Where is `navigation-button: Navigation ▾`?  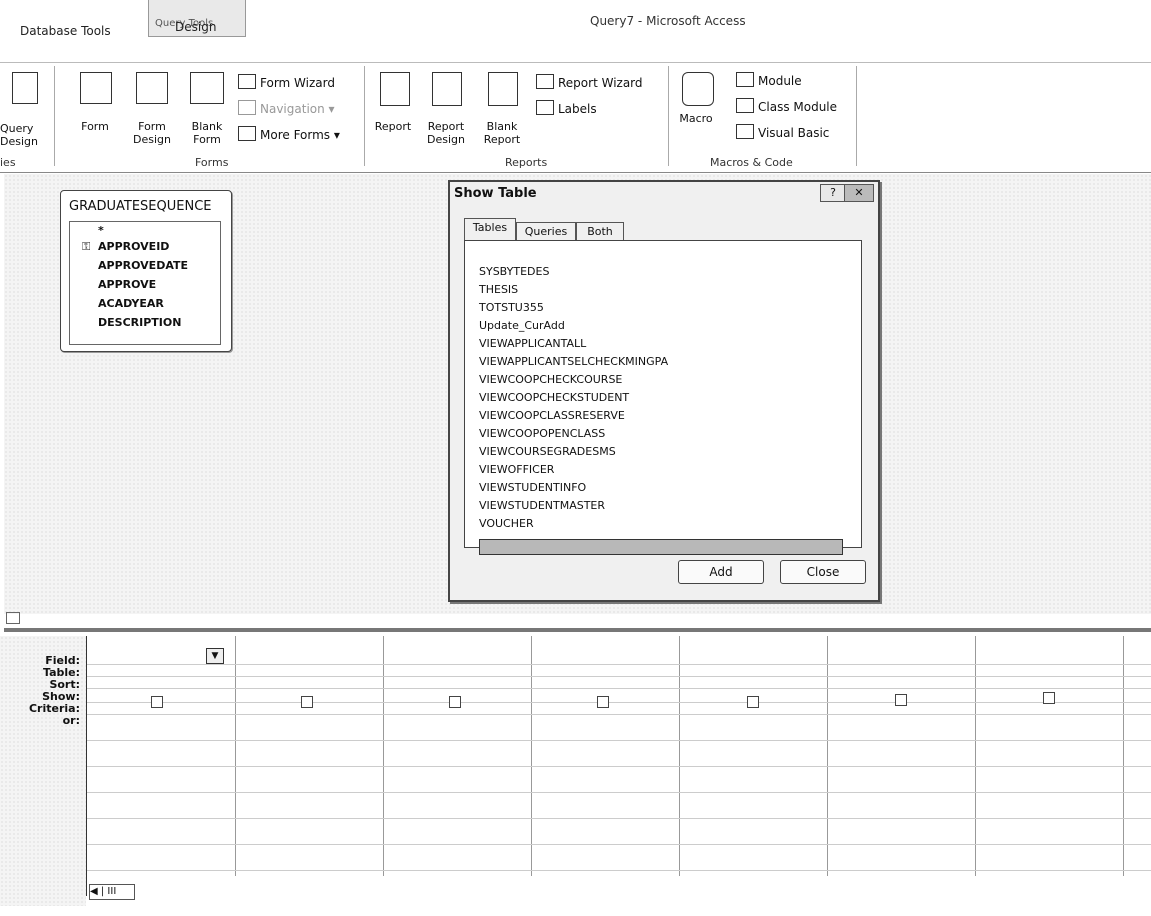 navigation-button: Navigation ▾ is located at coordinates (286, 108).